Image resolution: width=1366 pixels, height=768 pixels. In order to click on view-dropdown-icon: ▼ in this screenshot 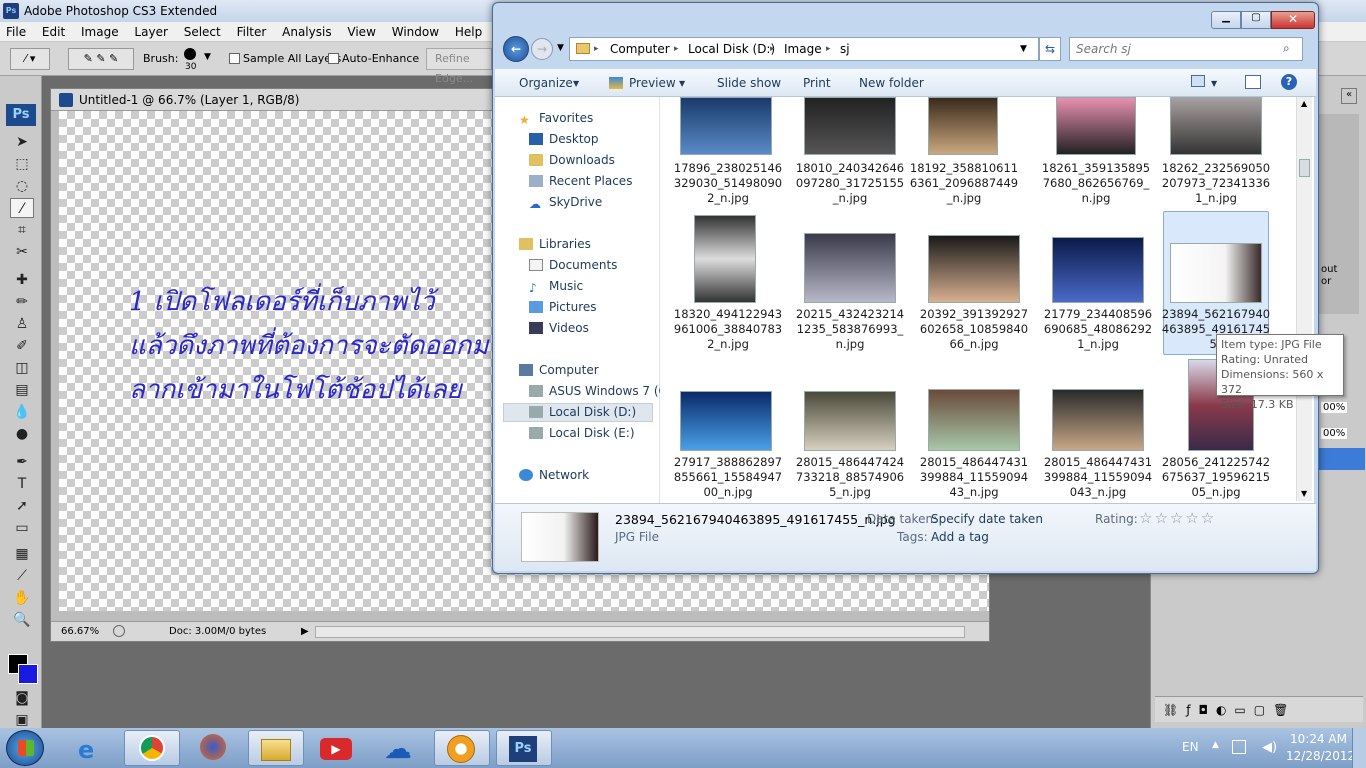, I will do `click(1214, 83)`.